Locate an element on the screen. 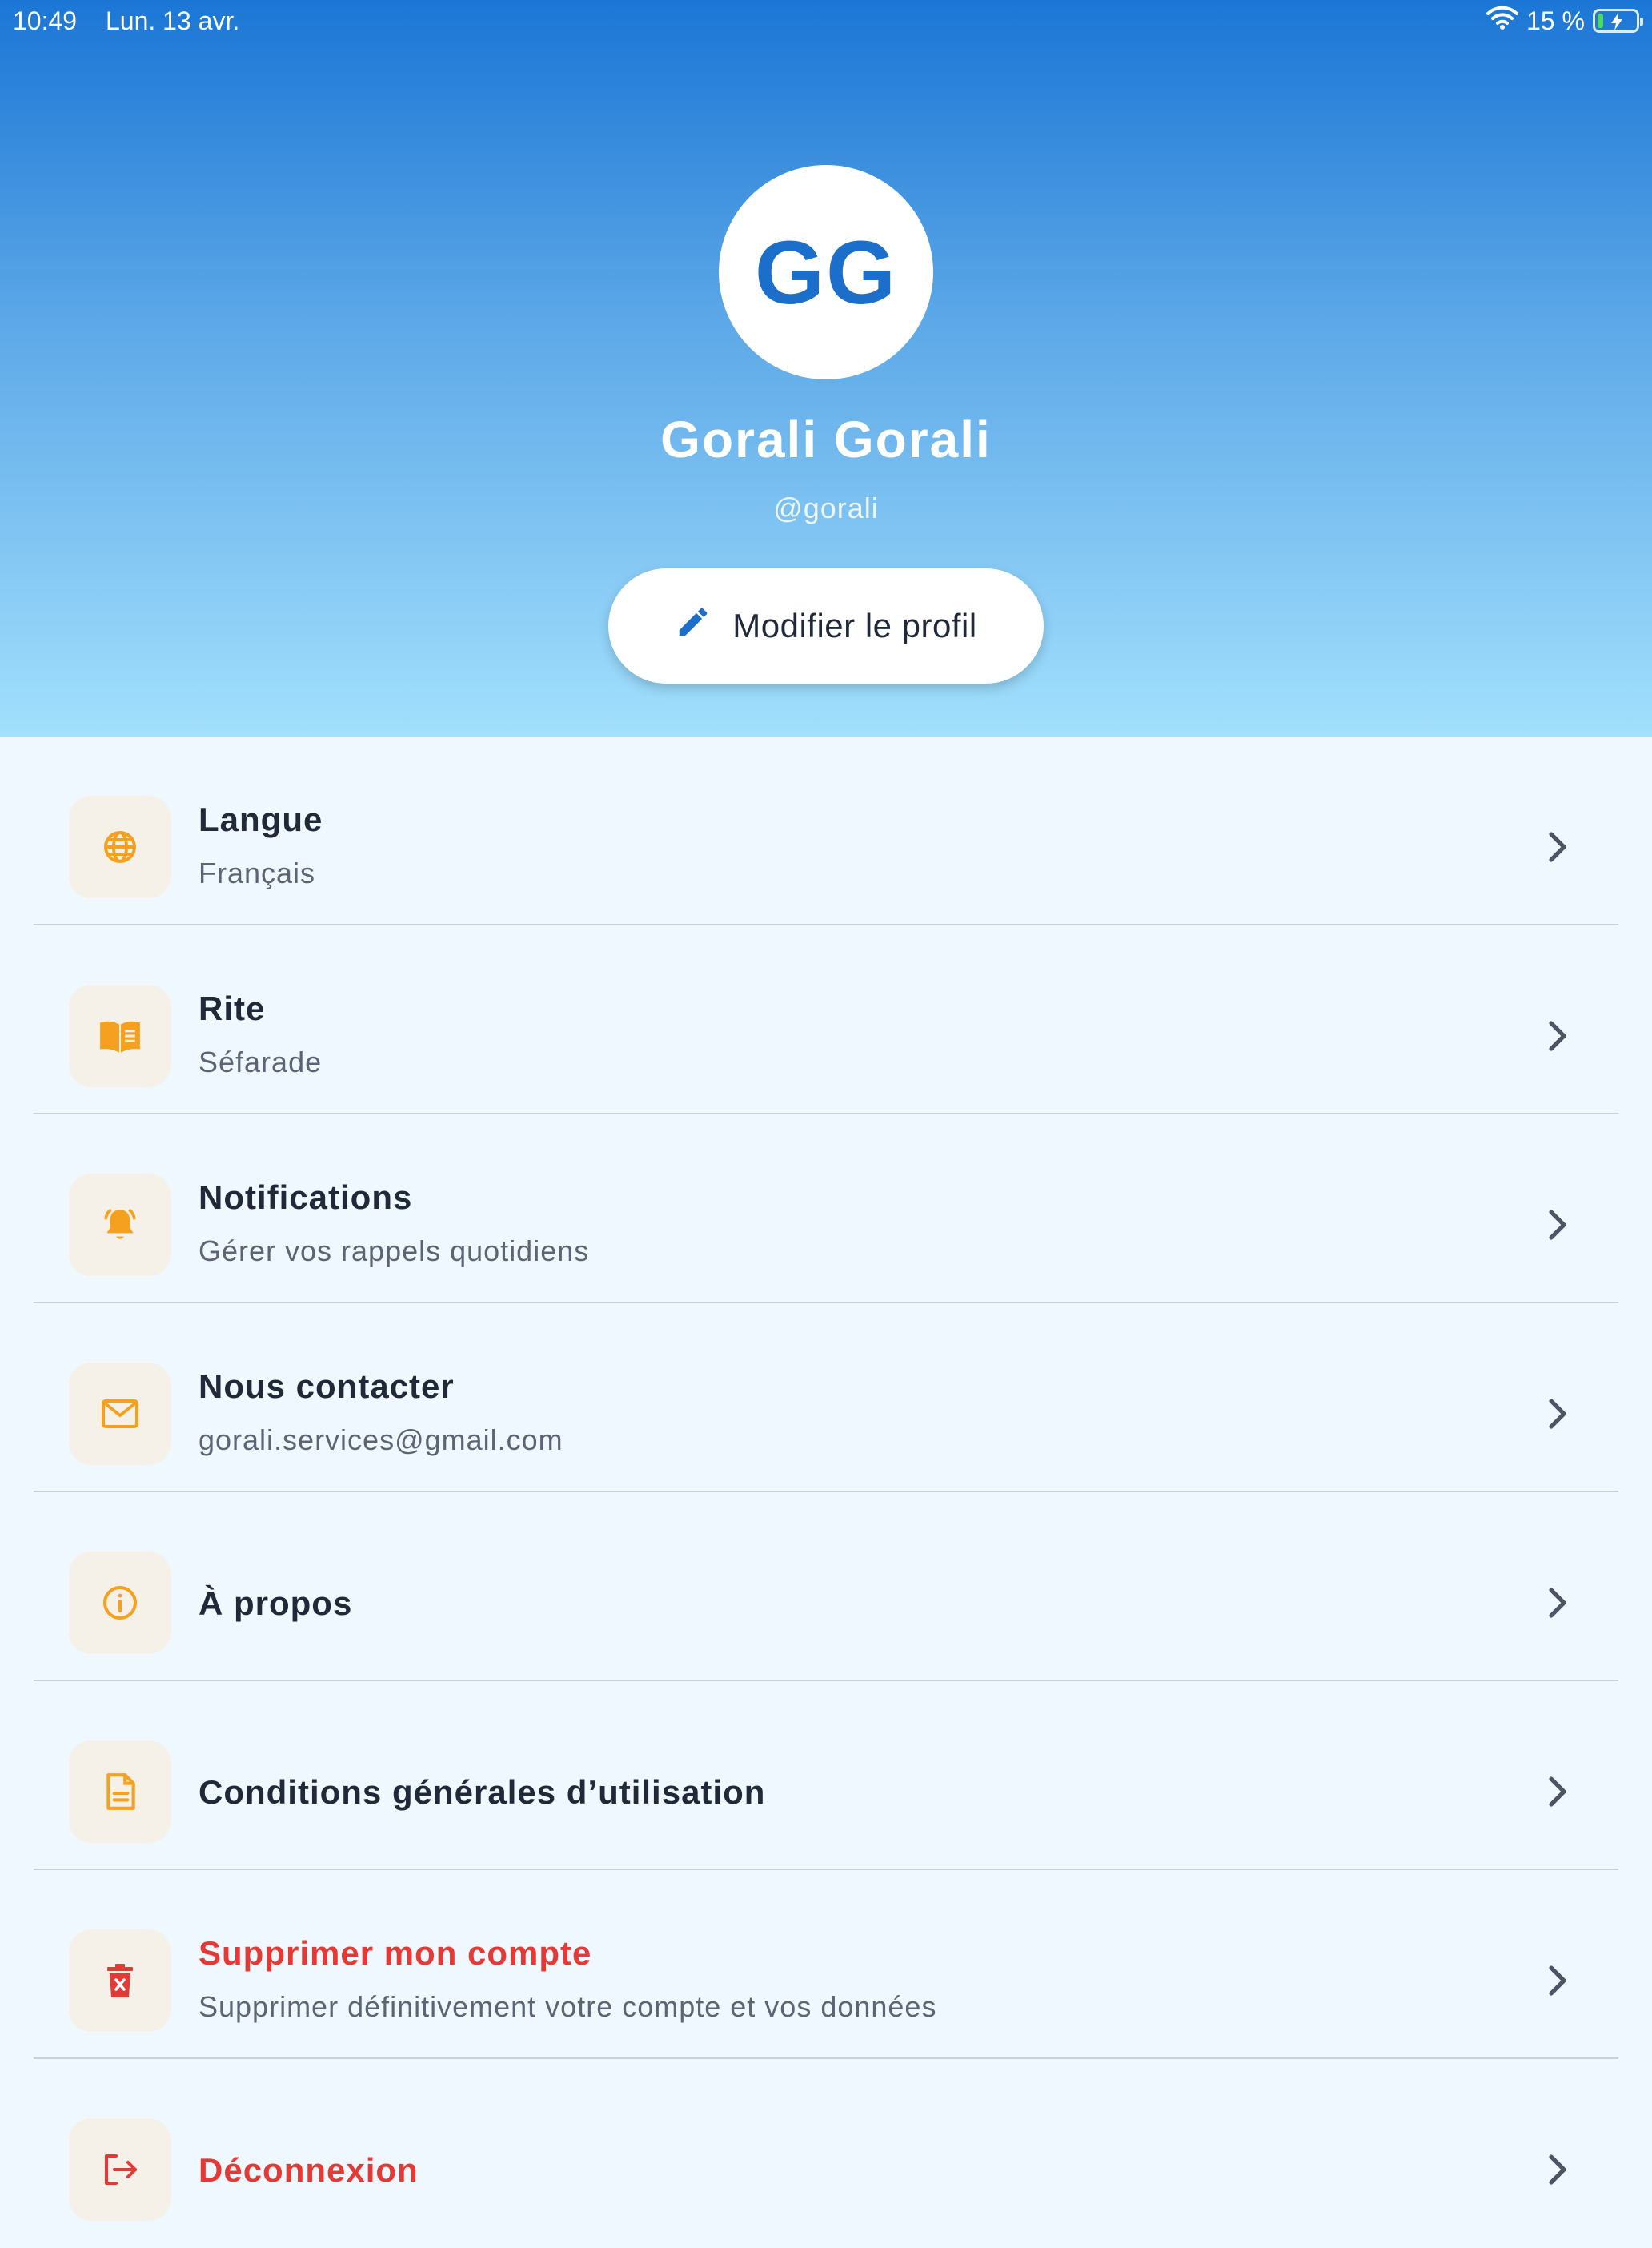 This screenshot has height=2248, width=1652. menu-item-subtitle: Séfarade is located at coordinates (260, 1062).